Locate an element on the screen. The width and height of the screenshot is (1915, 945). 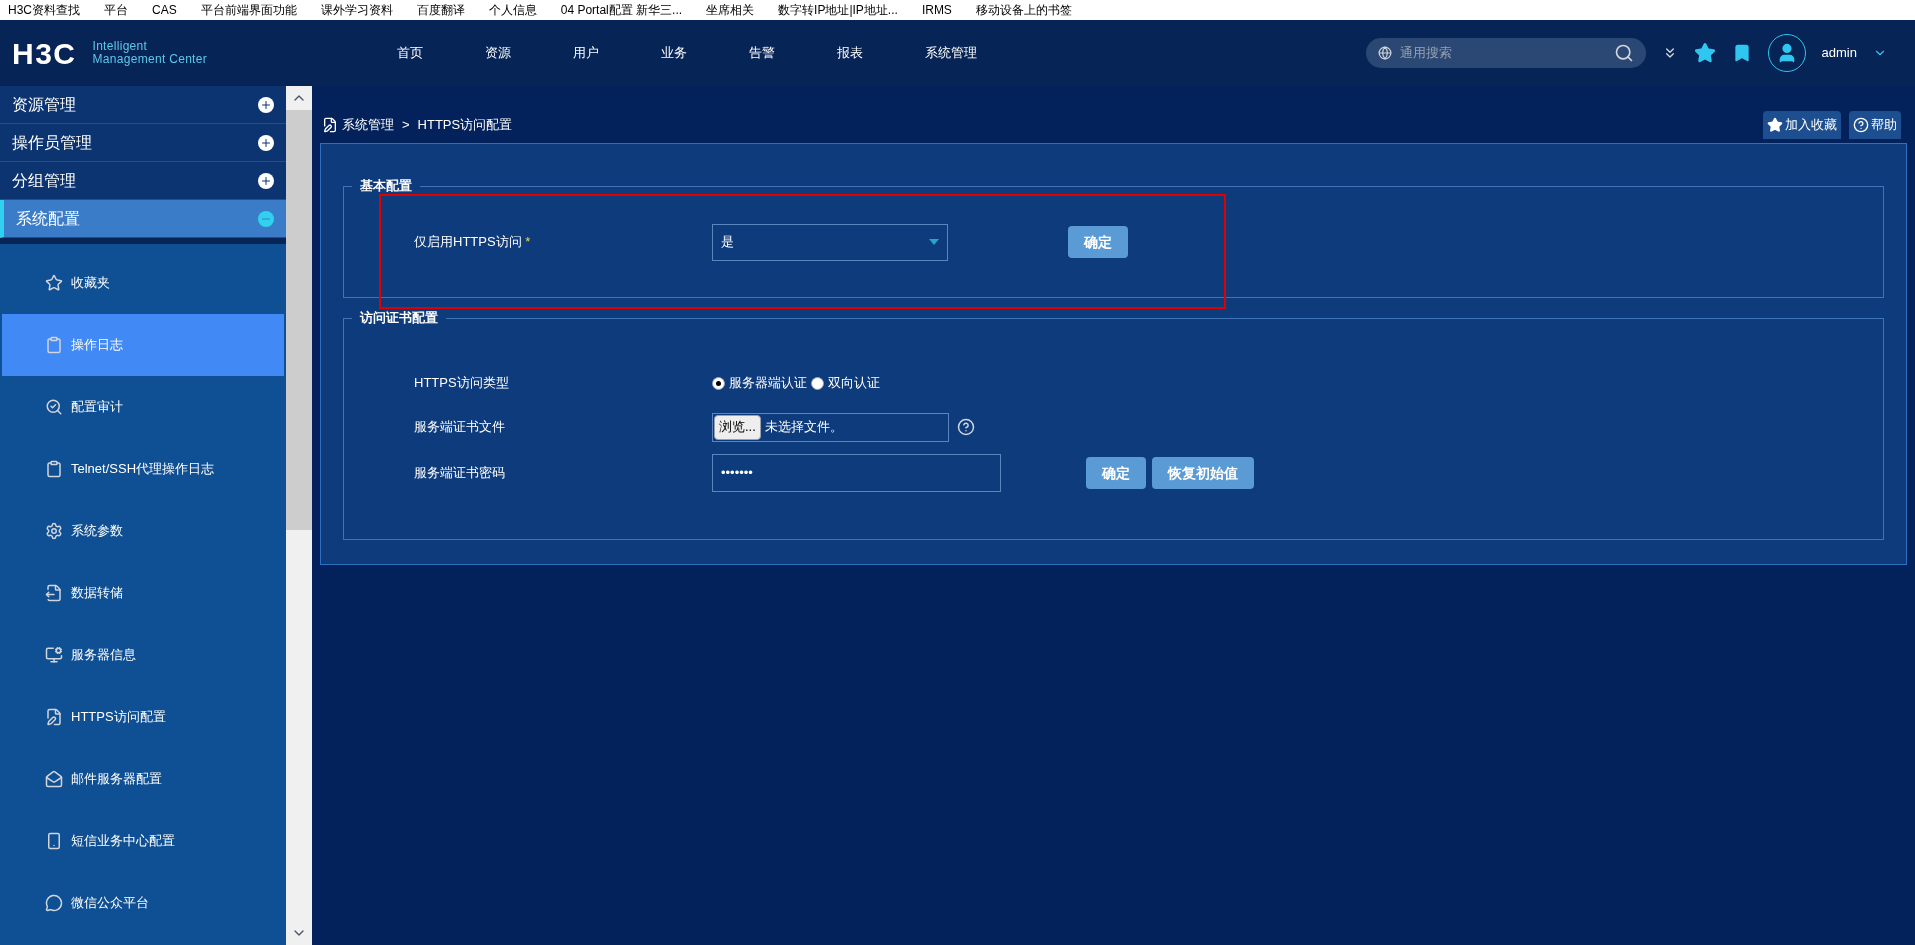
logo: H3C is located at coordinates (44, 53).